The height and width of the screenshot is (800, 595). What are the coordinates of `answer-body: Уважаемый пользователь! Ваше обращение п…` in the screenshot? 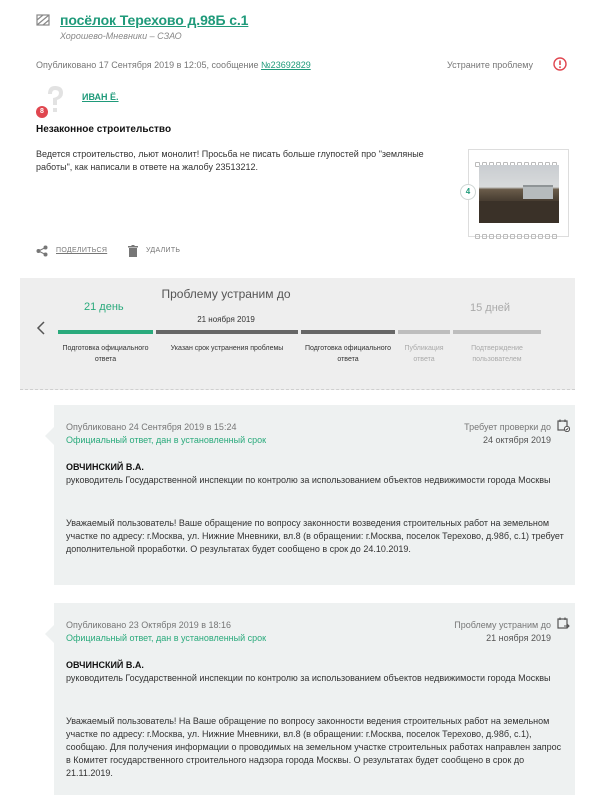 It's located at (315, 536).